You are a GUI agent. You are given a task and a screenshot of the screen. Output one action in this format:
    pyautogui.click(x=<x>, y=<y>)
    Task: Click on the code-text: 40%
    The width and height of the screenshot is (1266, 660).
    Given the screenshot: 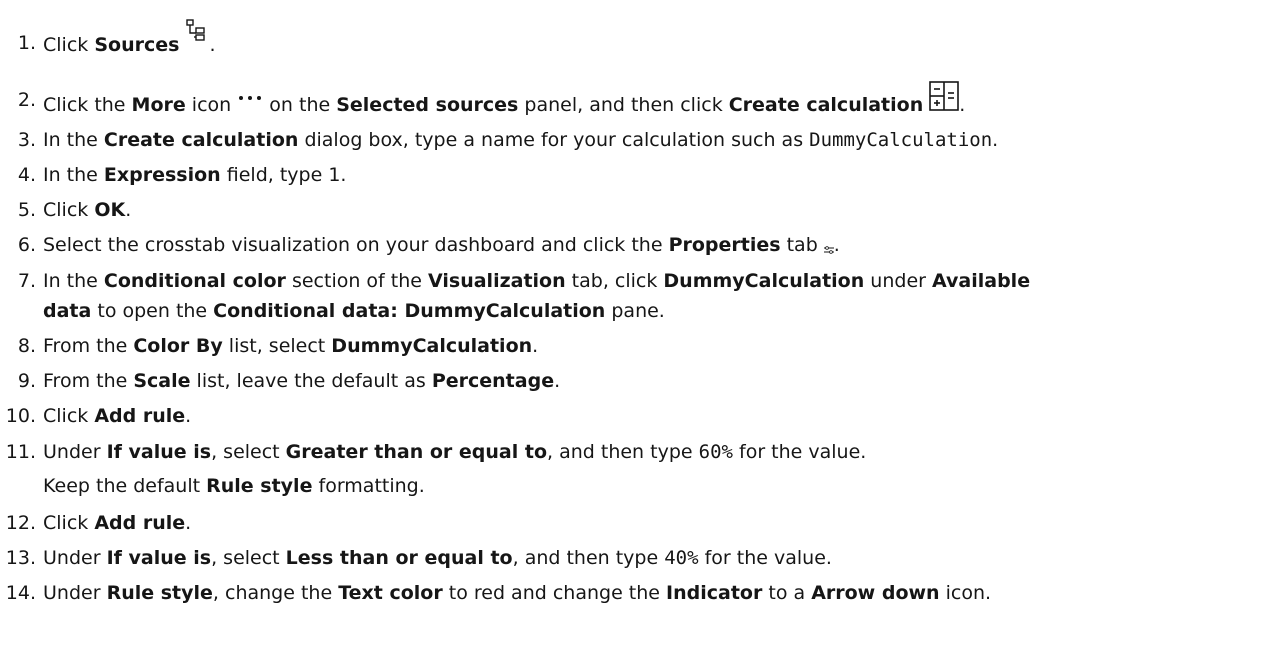 What is the action you would take?
    pyautogui.click(x=681, y=558)
    